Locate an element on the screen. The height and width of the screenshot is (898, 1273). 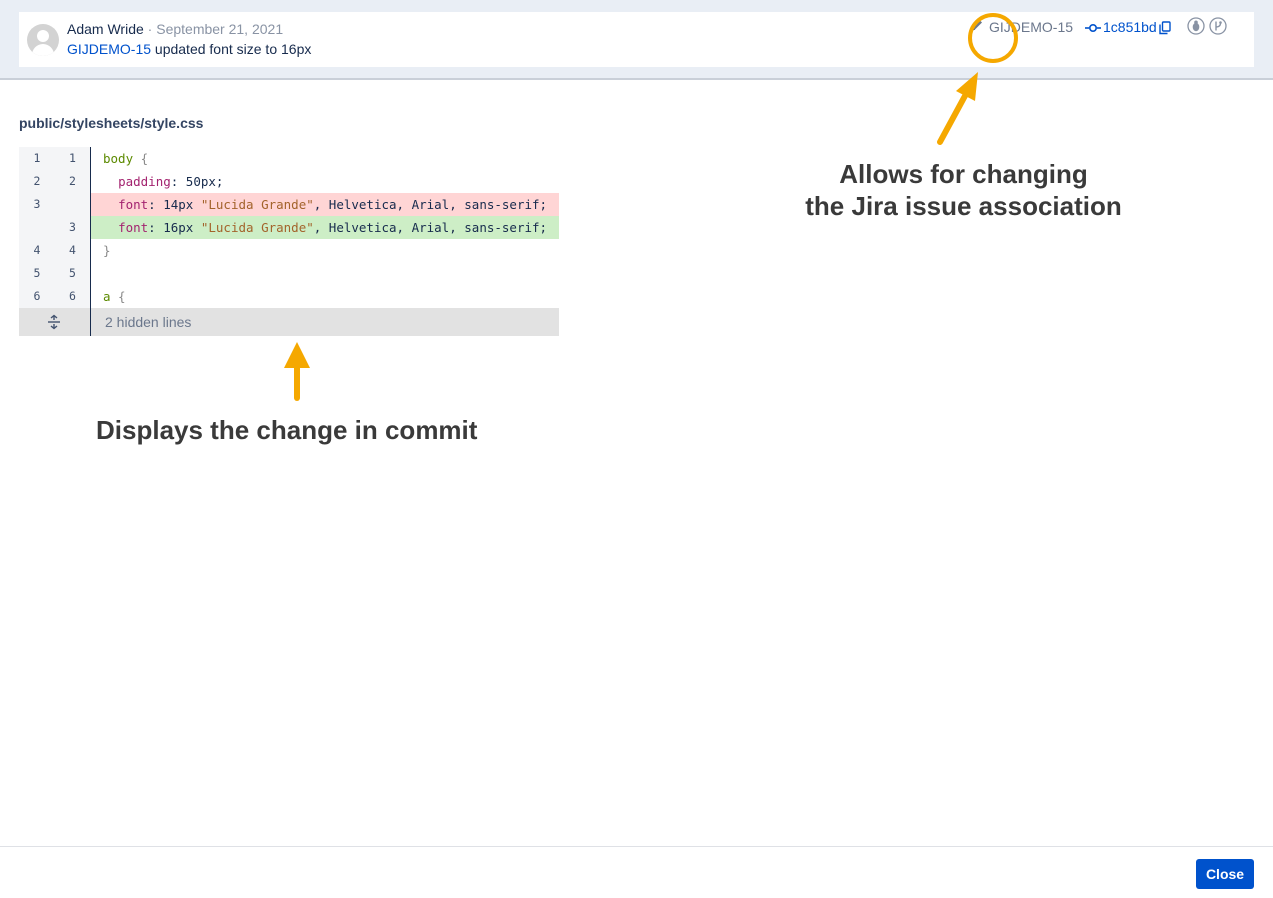
author-name: Adam Wride is located at coordinates (105, 29).